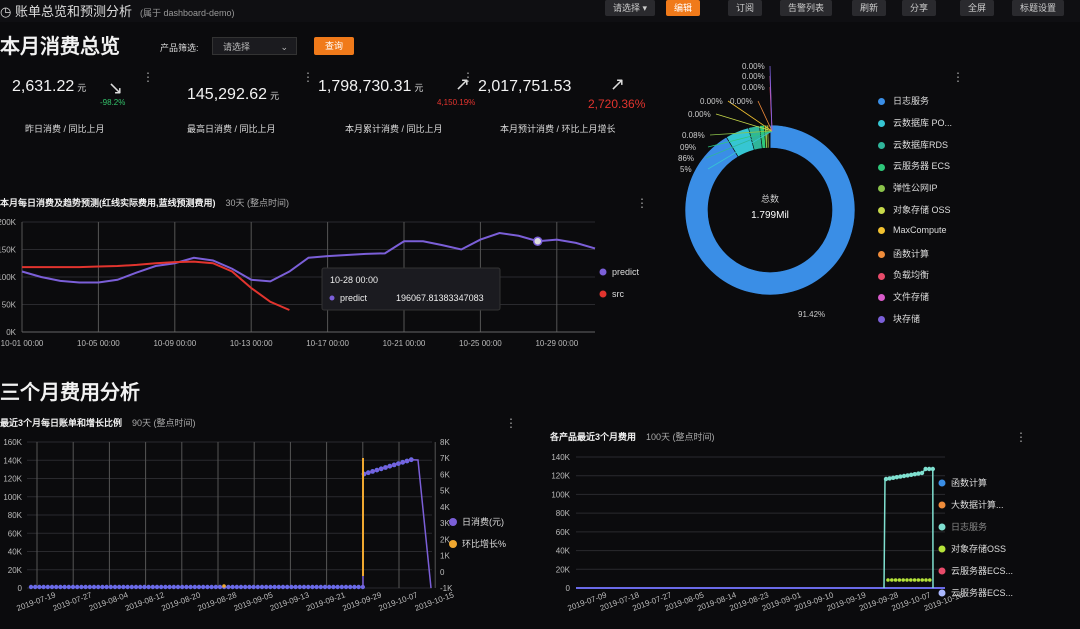  I want to click on chart3-menu-icon: ⋮, so click(511, 423).